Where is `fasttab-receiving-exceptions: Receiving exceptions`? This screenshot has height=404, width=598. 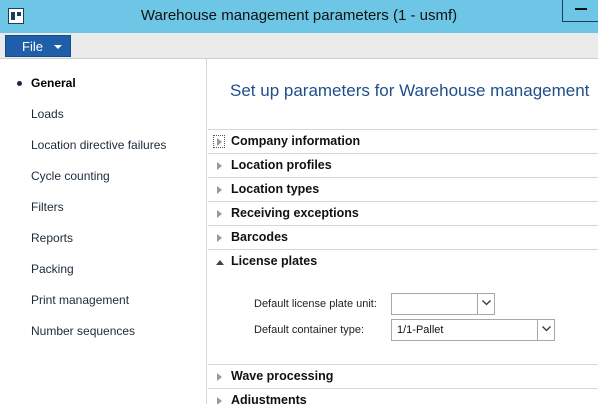 fasttab-receiving-exceptions: Receiving exceptions is located at coordinates (403, 213).